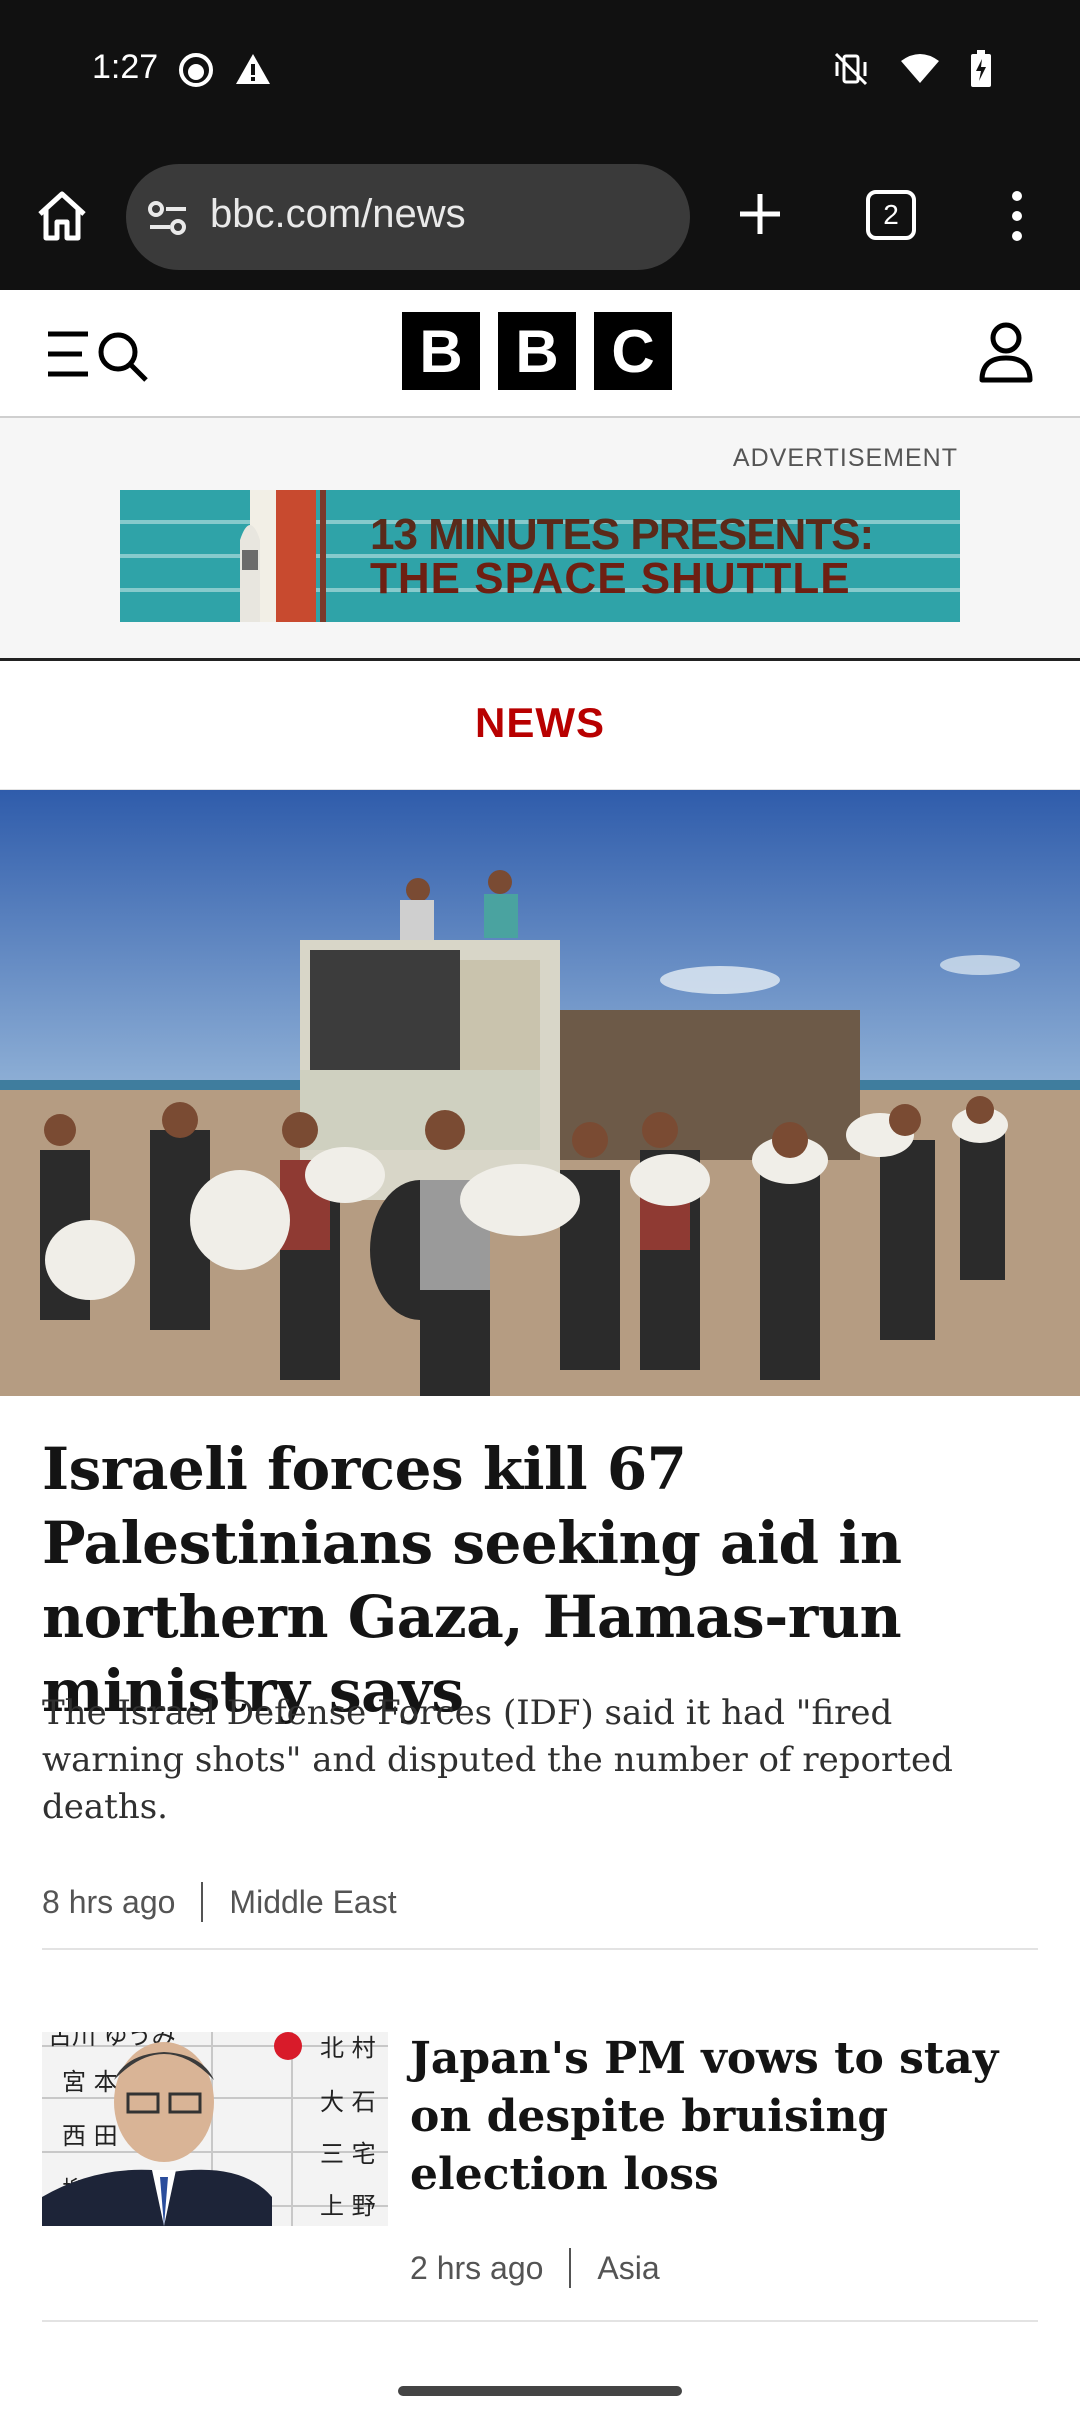  I want to click on site-settings-icon, so click(168, 218).